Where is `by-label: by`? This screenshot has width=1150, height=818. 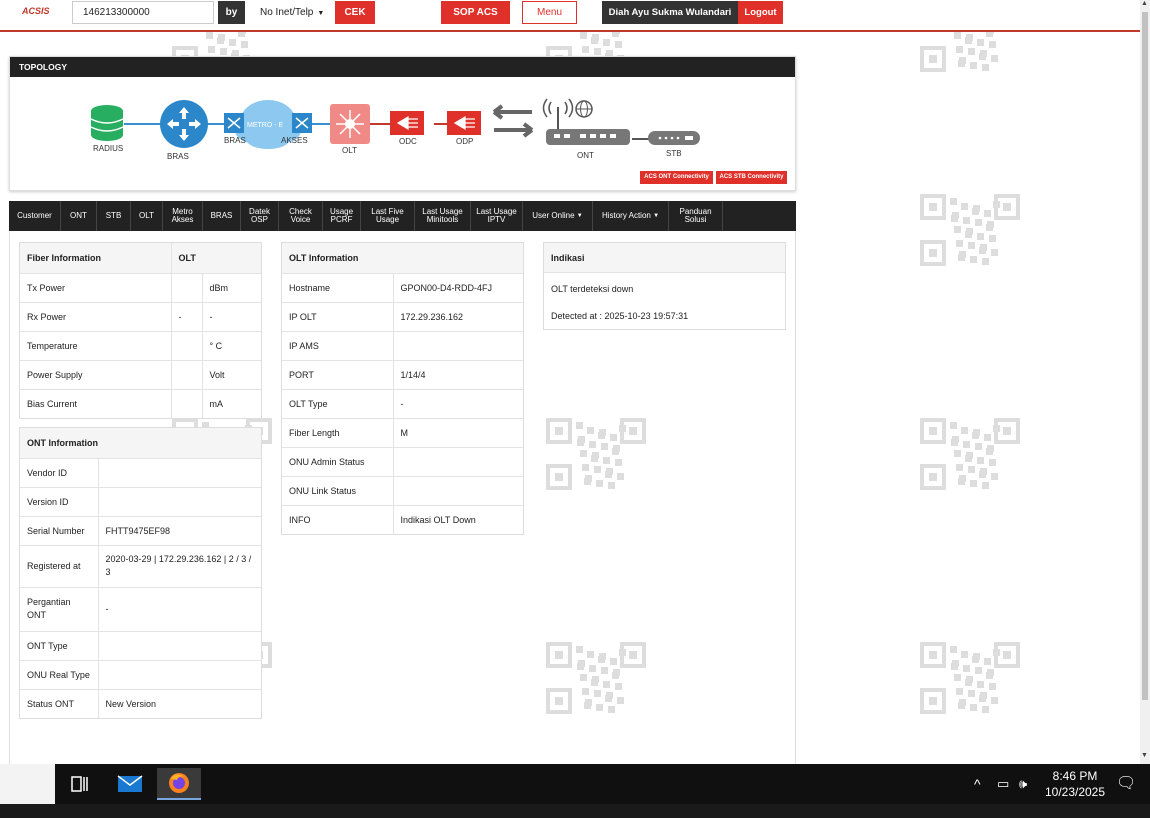
by-label: by is located at coordinates (231, 12).